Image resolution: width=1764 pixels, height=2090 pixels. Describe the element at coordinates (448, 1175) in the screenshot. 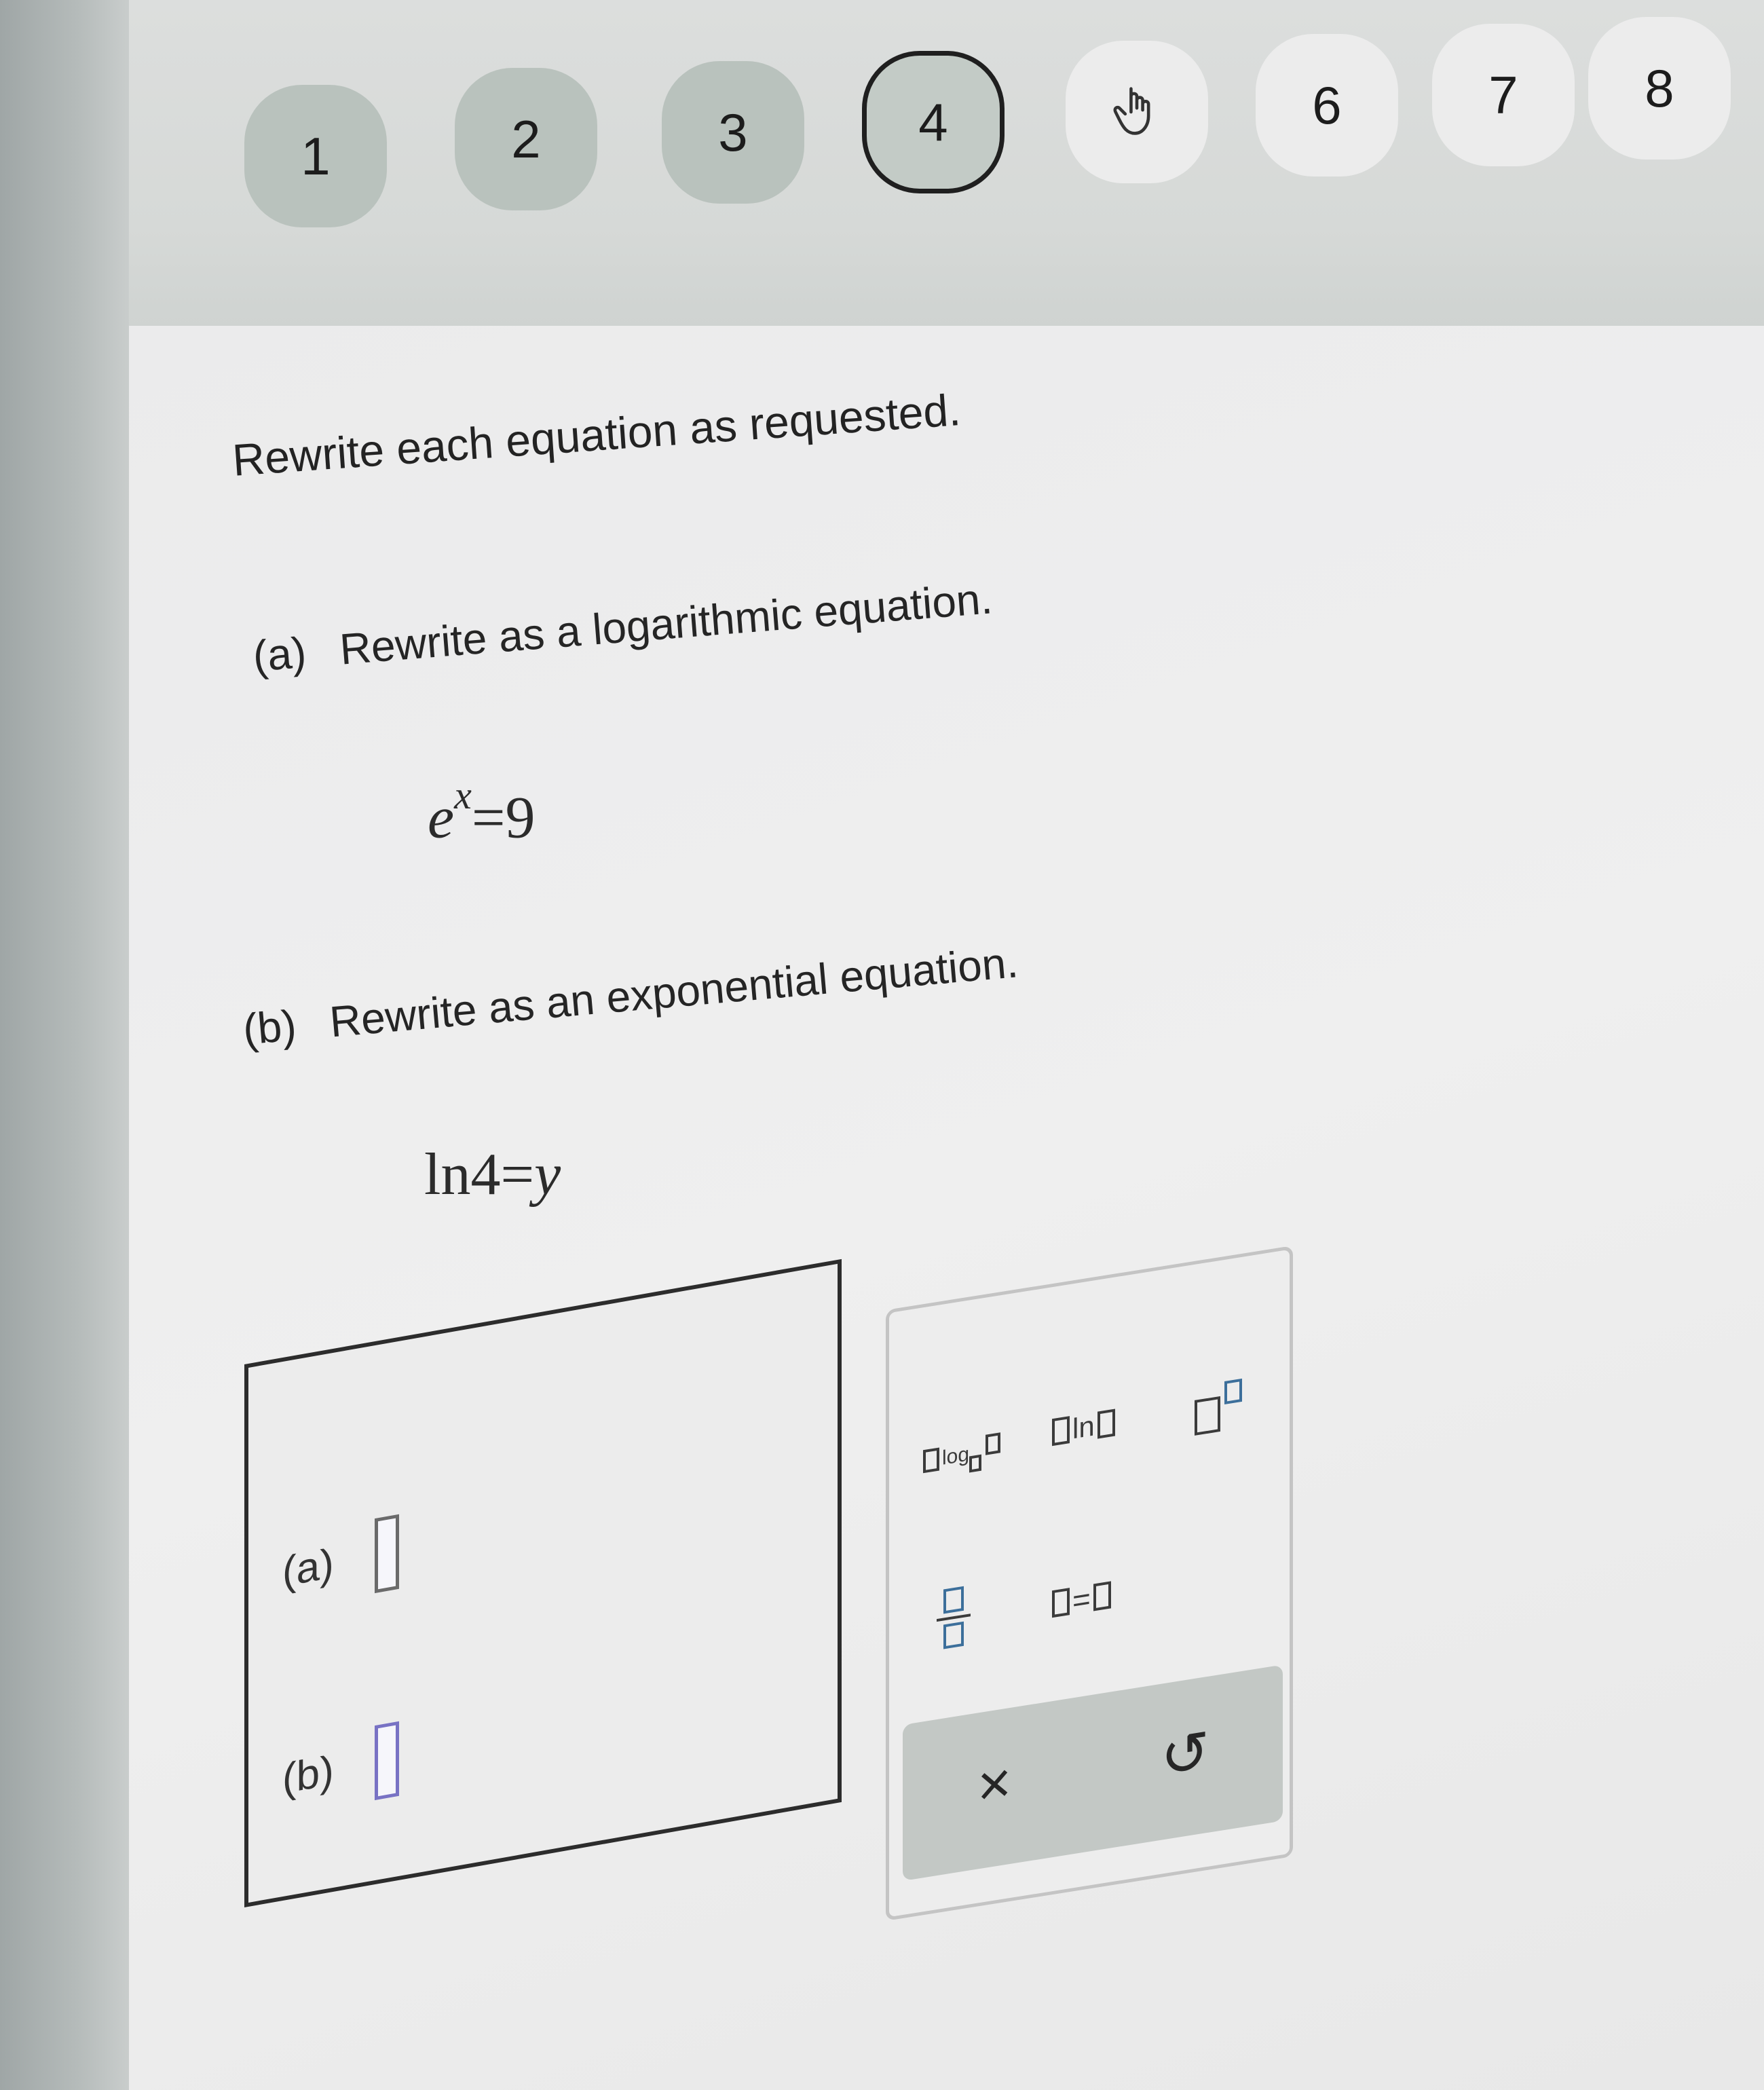

I see `eq-b-ln: ln` at that location.